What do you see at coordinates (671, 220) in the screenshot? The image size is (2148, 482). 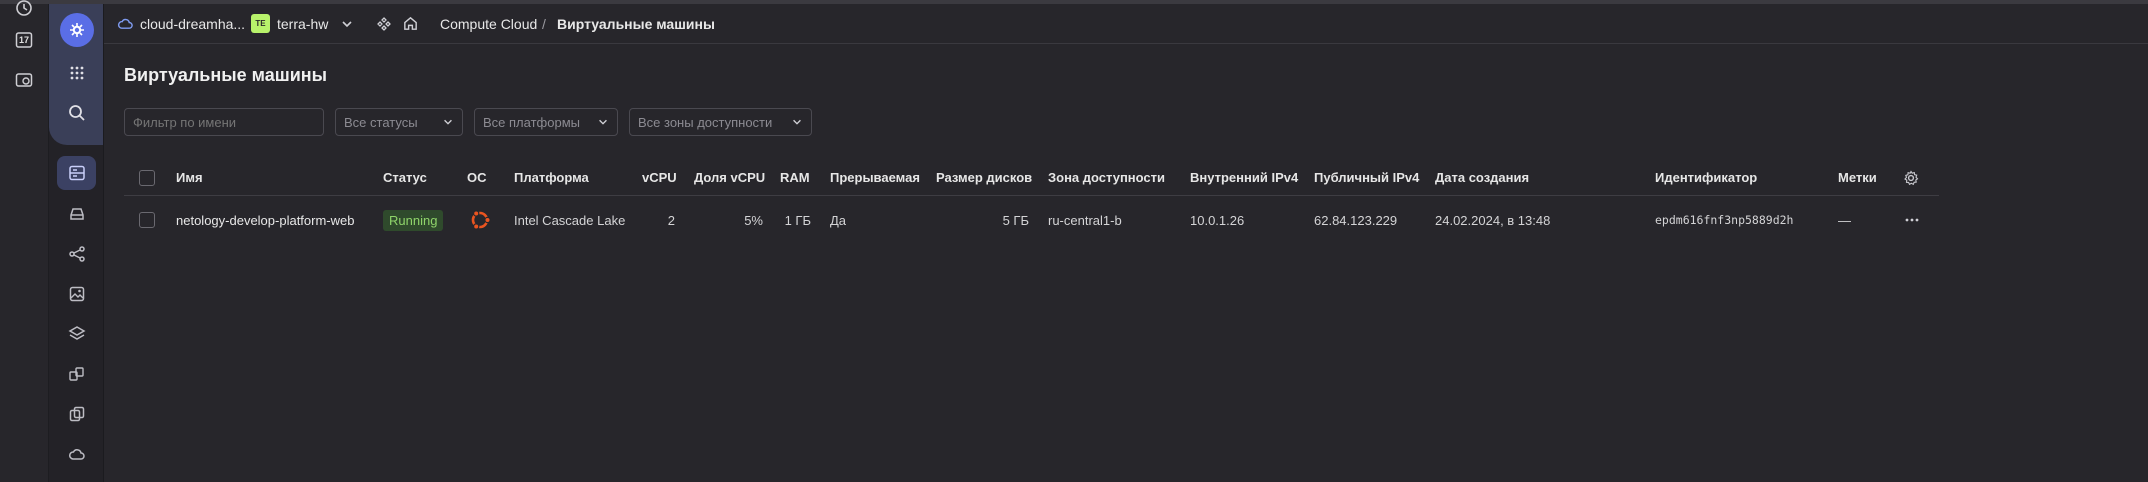 I see `vm-vcpu: 2` at bounding box center [671, 220].